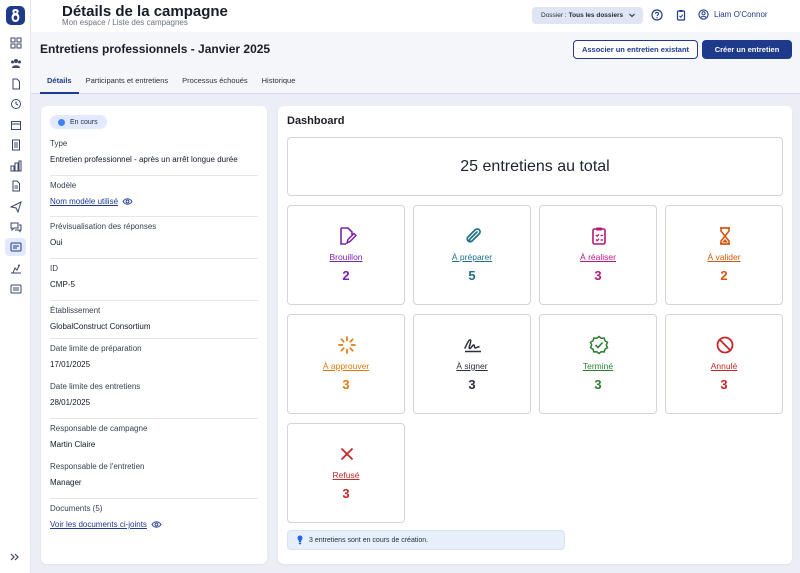 The width and height of the screenshot is (800, 573). What do you see at coordinates (472, 275) in the screenshot?
I see `stat-count: 5` at bounding box center [472, 275].